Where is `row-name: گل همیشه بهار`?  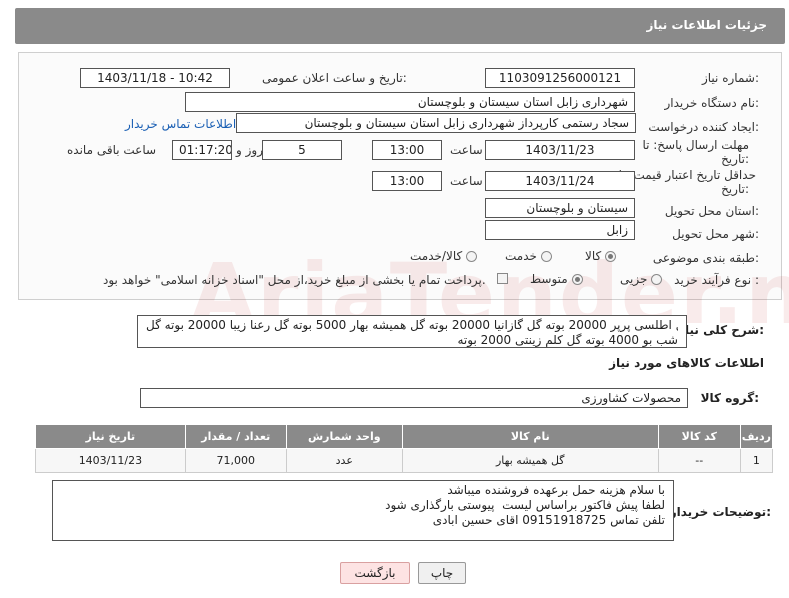
row-name: گل همیشه بهار is located at coordinates (530, 460).